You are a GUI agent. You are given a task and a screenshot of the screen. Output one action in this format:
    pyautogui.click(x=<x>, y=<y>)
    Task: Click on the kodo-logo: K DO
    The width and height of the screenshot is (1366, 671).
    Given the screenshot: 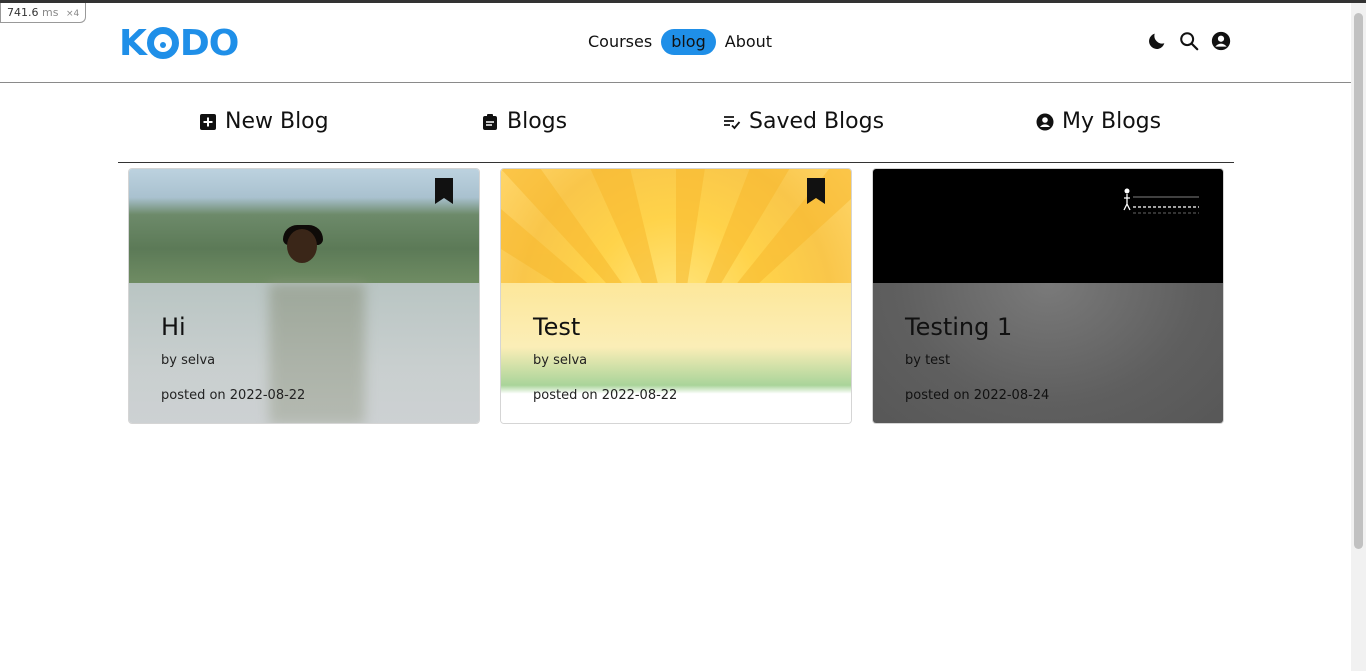 What is the action you would take?
    pyautogui.click(x=179, y=43)
    